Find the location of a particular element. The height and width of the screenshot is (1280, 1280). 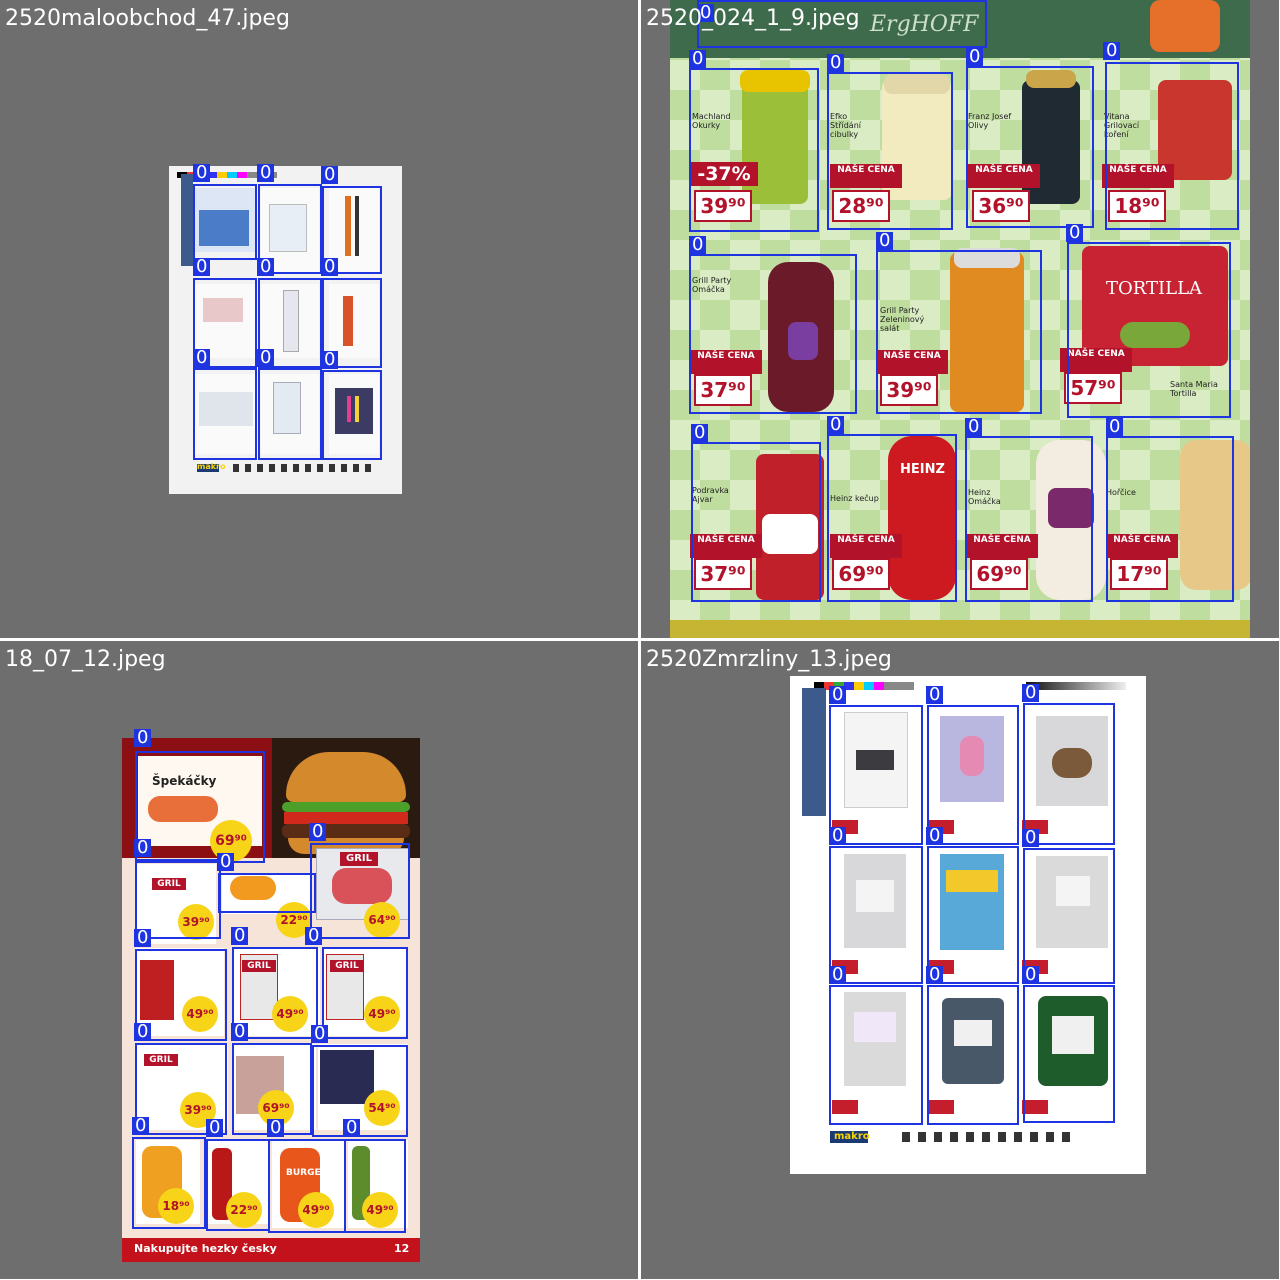

tile-filename: 18_07_12.jpeg is located at coordinates (85, 659).